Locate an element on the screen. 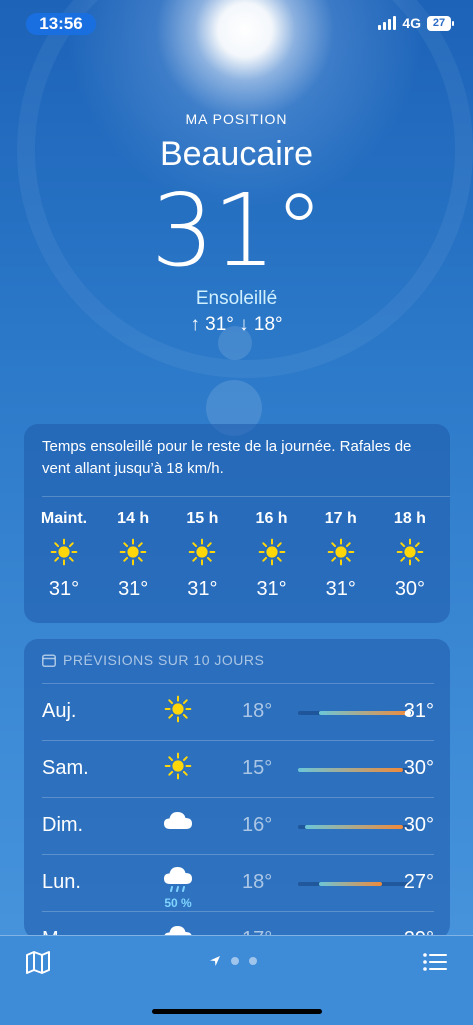 The image size is (473, 1025). hour-item: 18 h 30° is located at coordinates (410, 555).